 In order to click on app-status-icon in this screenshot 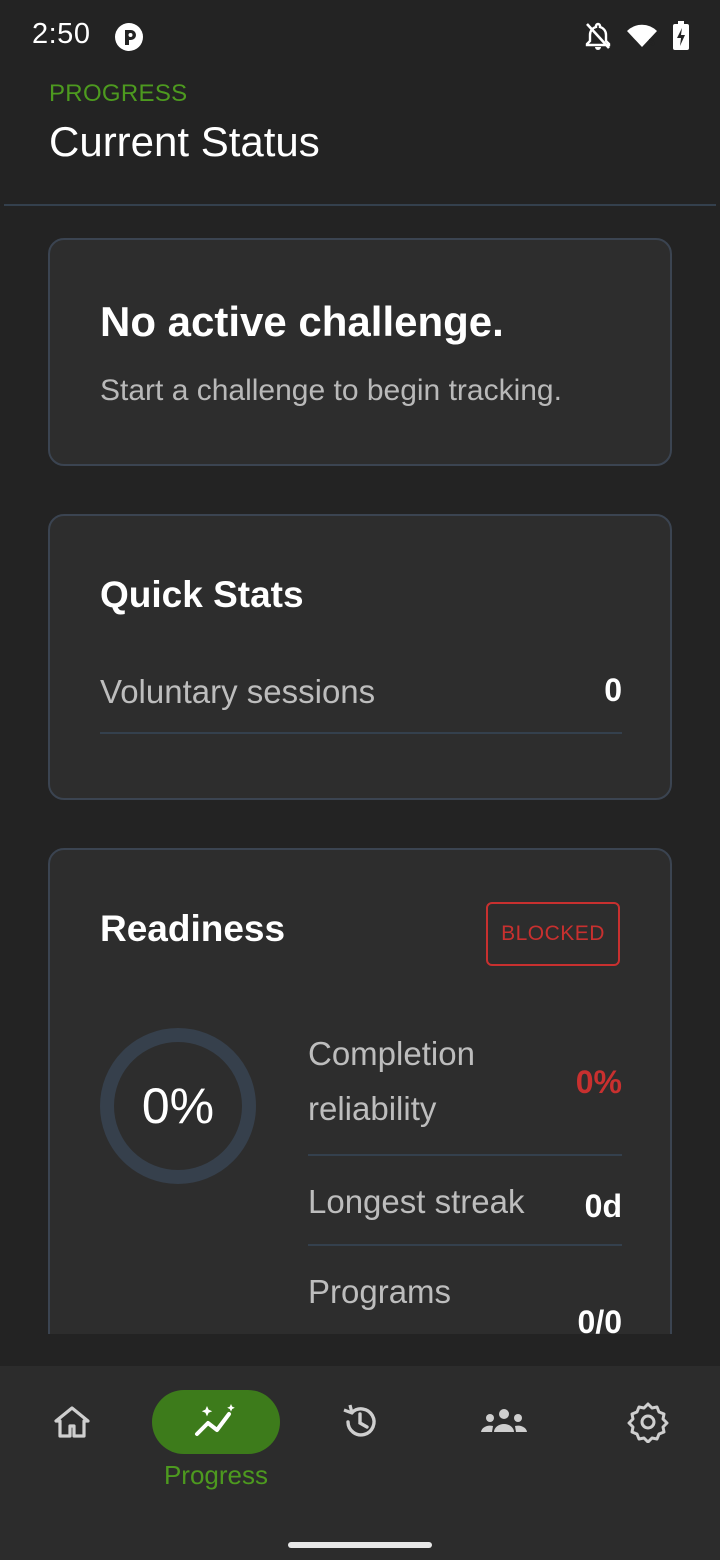, I will do `click(129, 37)`.